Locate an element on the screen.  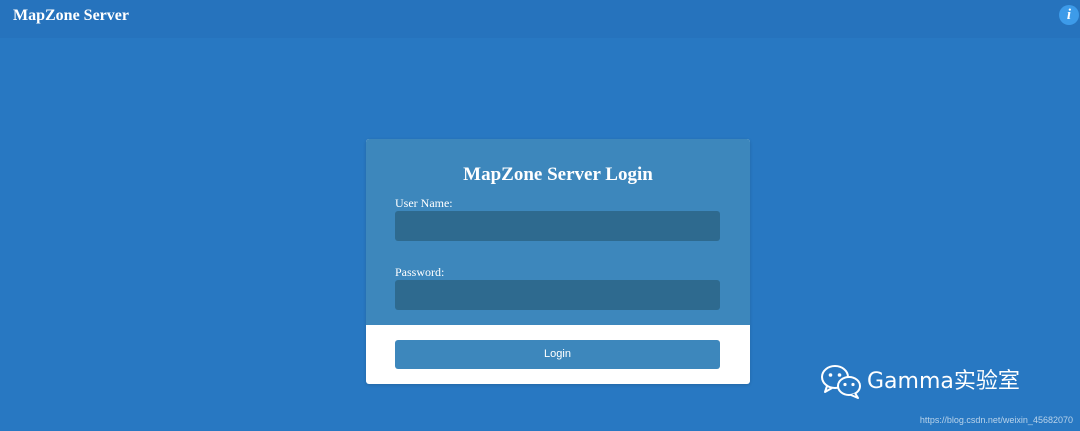
app-title: MapZone Server is located at coordinates (71, 15).